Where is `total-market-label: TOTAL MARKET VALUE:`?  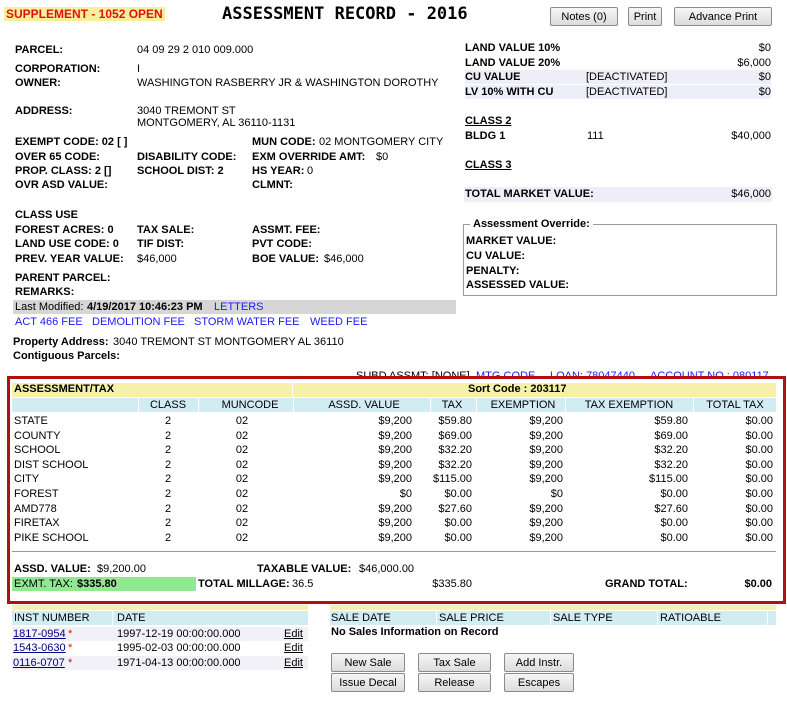 total-market-label: TOTAL MARKET VALUE: is located at coordinates (529, 194).